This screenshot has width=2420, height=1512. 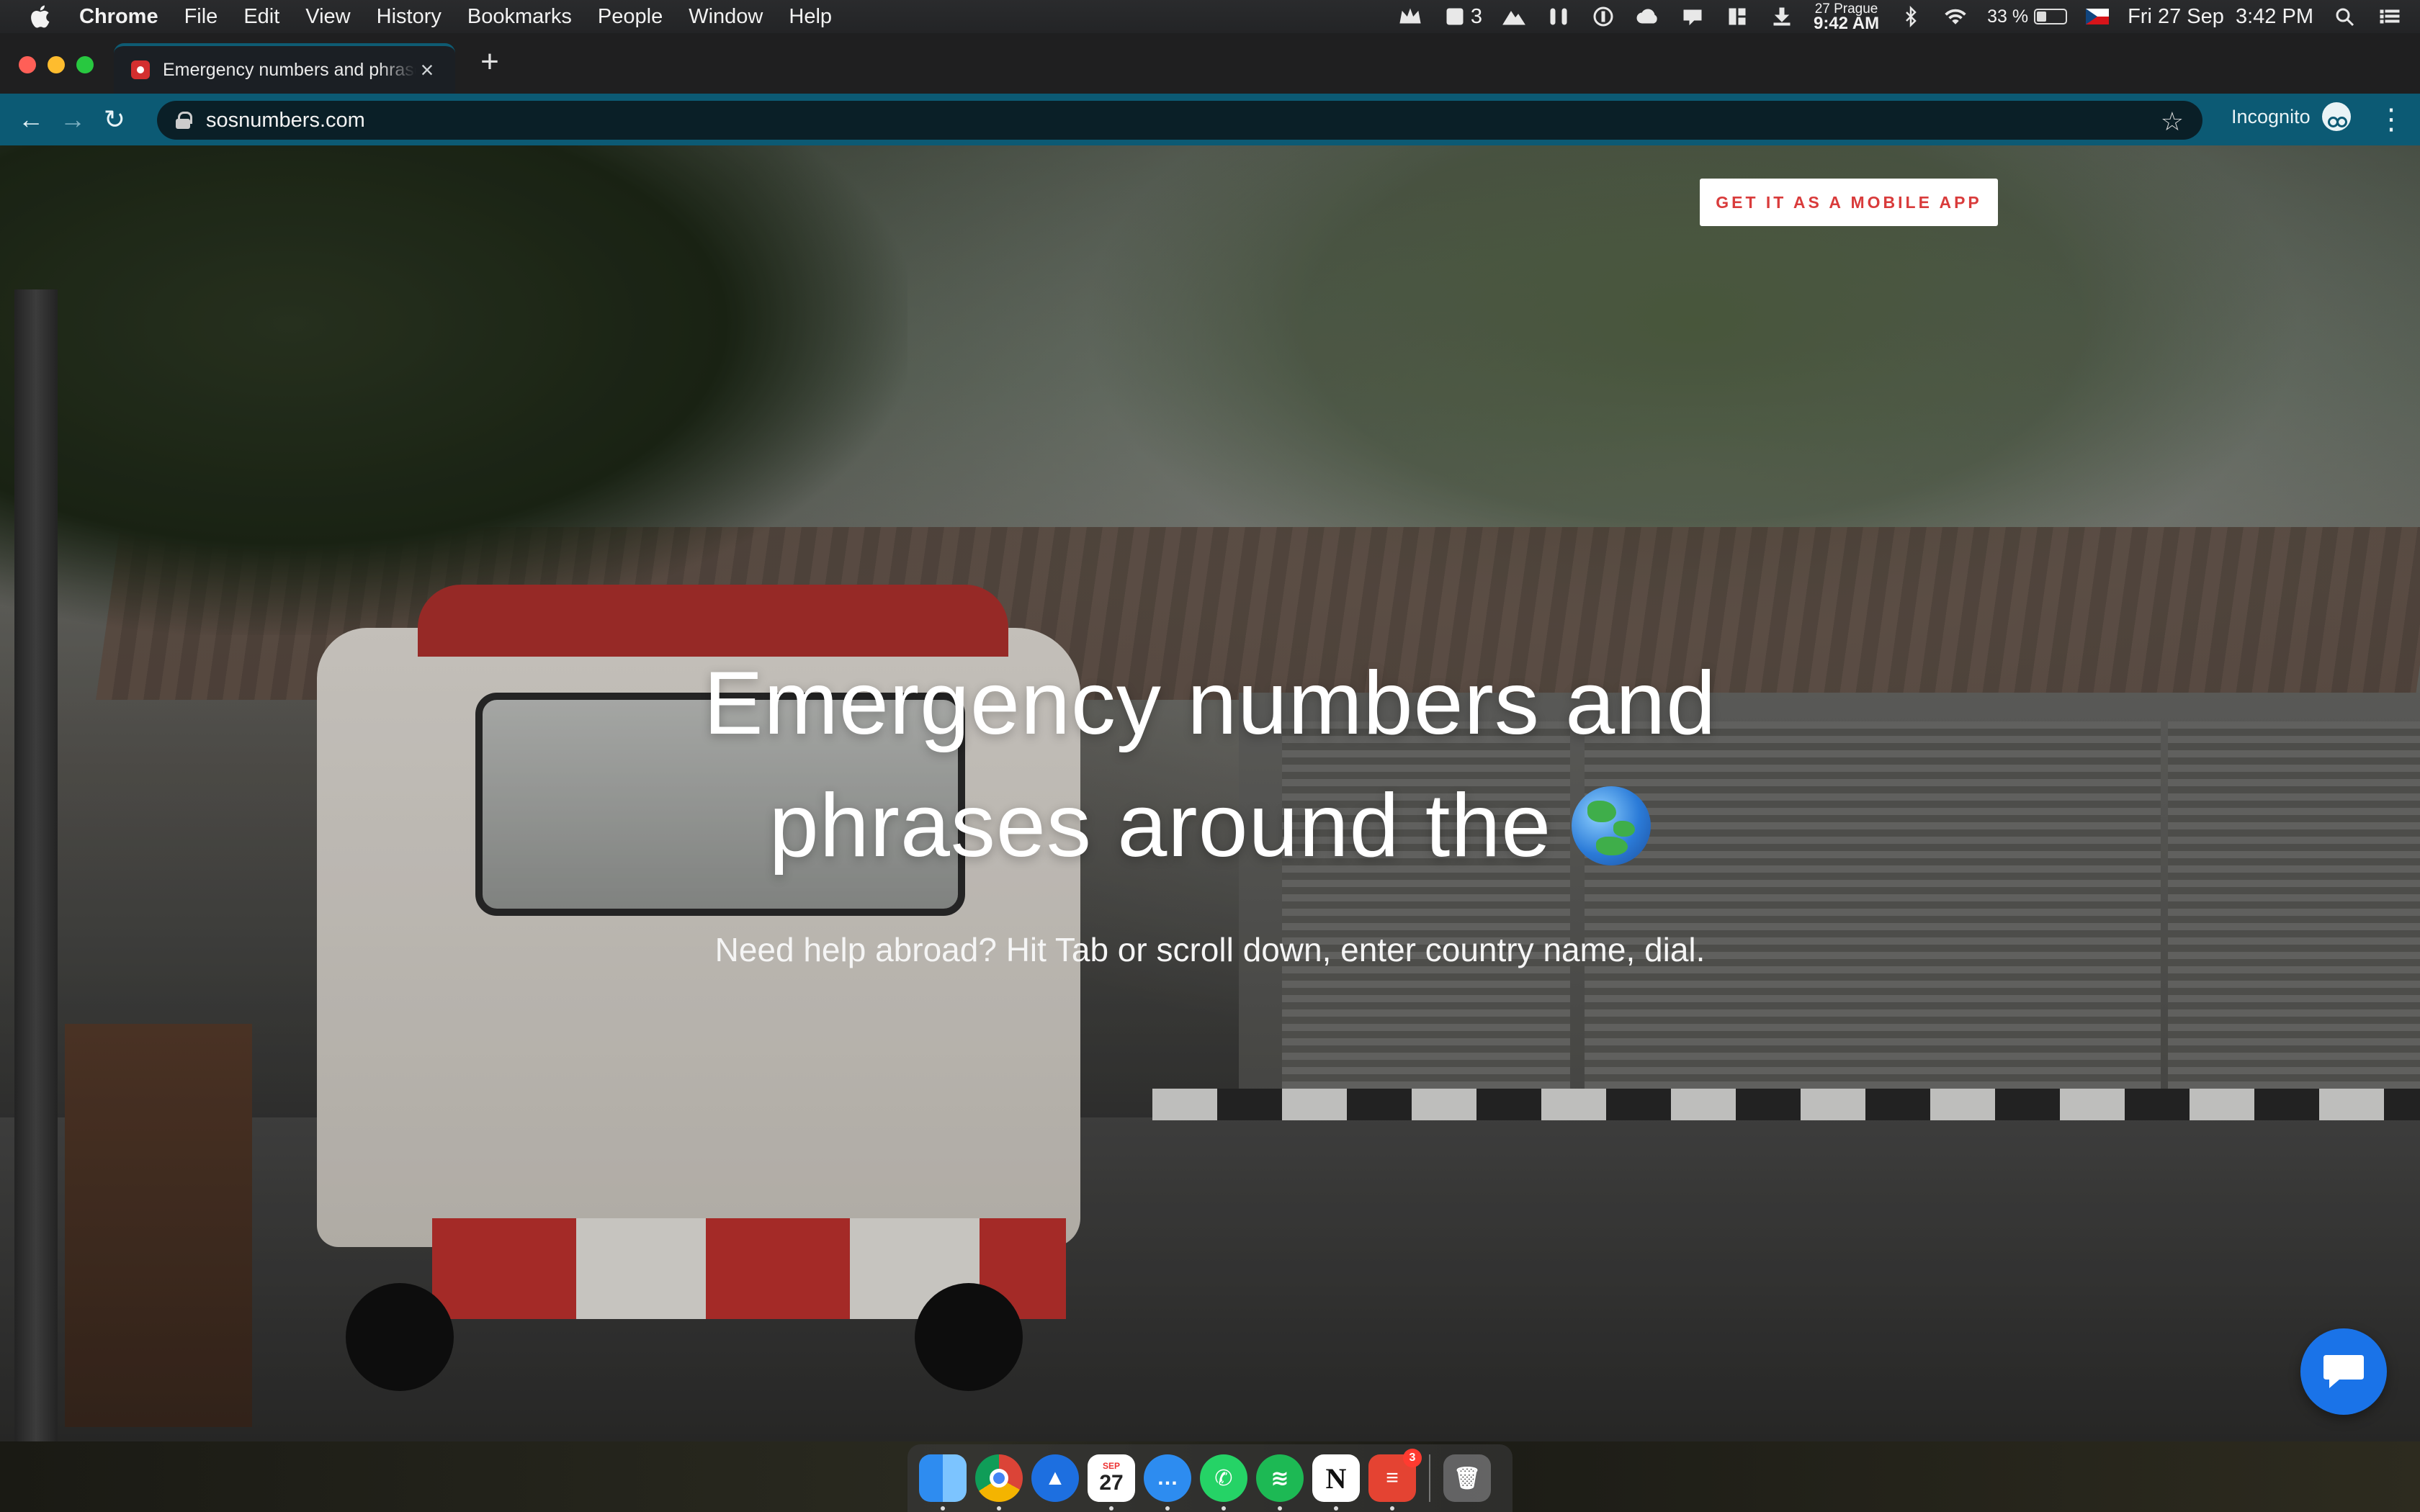 I want to click on site-favicon-icon, so click(x=140, y=69).